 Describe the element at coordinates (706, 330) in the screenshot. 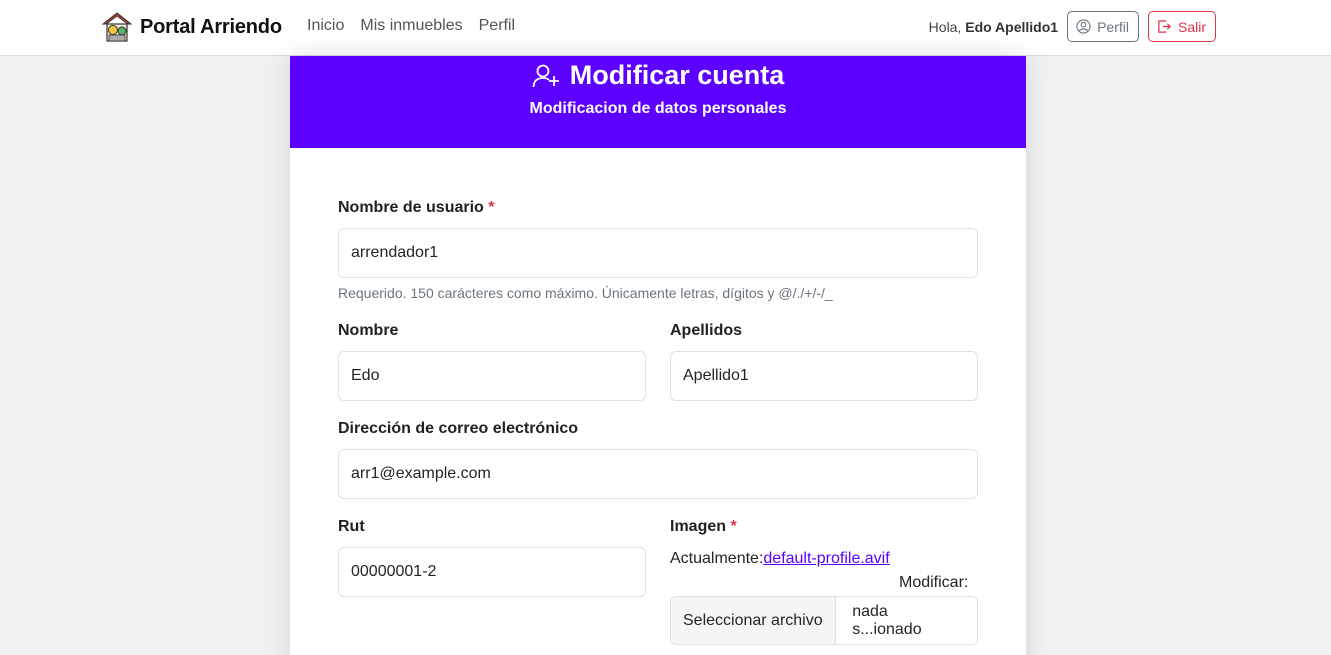

I see `last-name-label: Apellidos` at that location.